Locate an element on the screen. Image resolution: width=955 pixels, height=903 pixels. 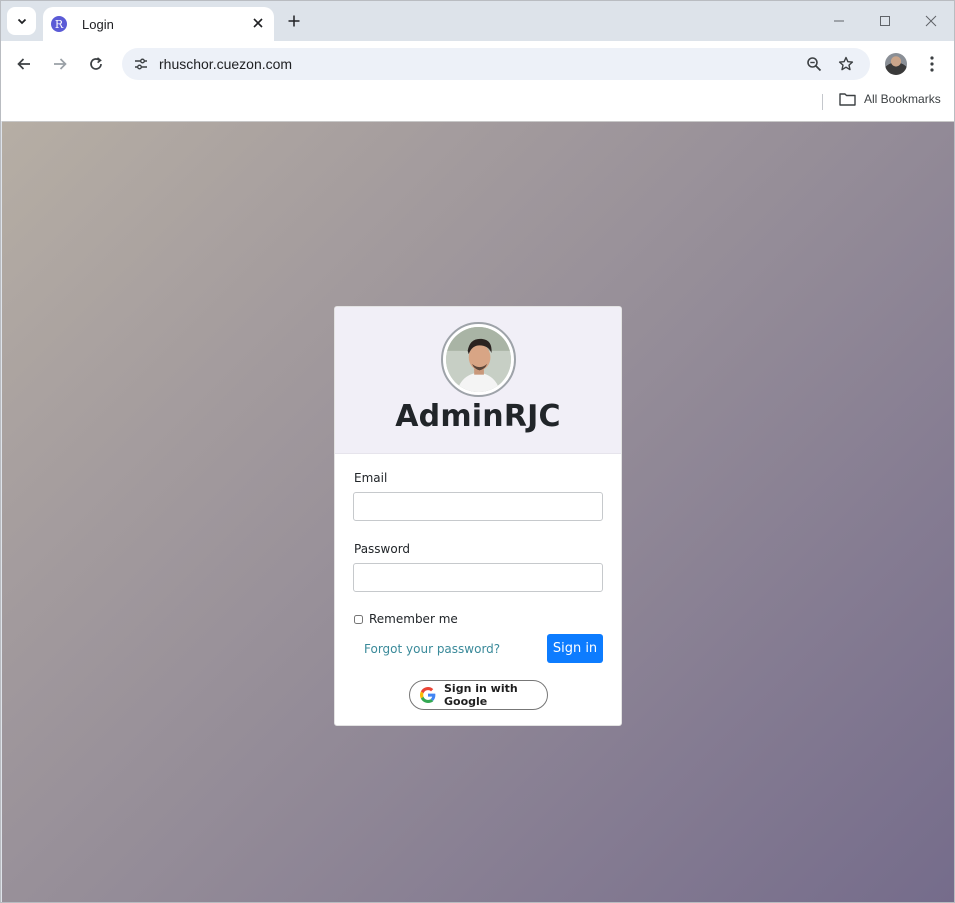
maximize-button is located at coordinates (885, 21).